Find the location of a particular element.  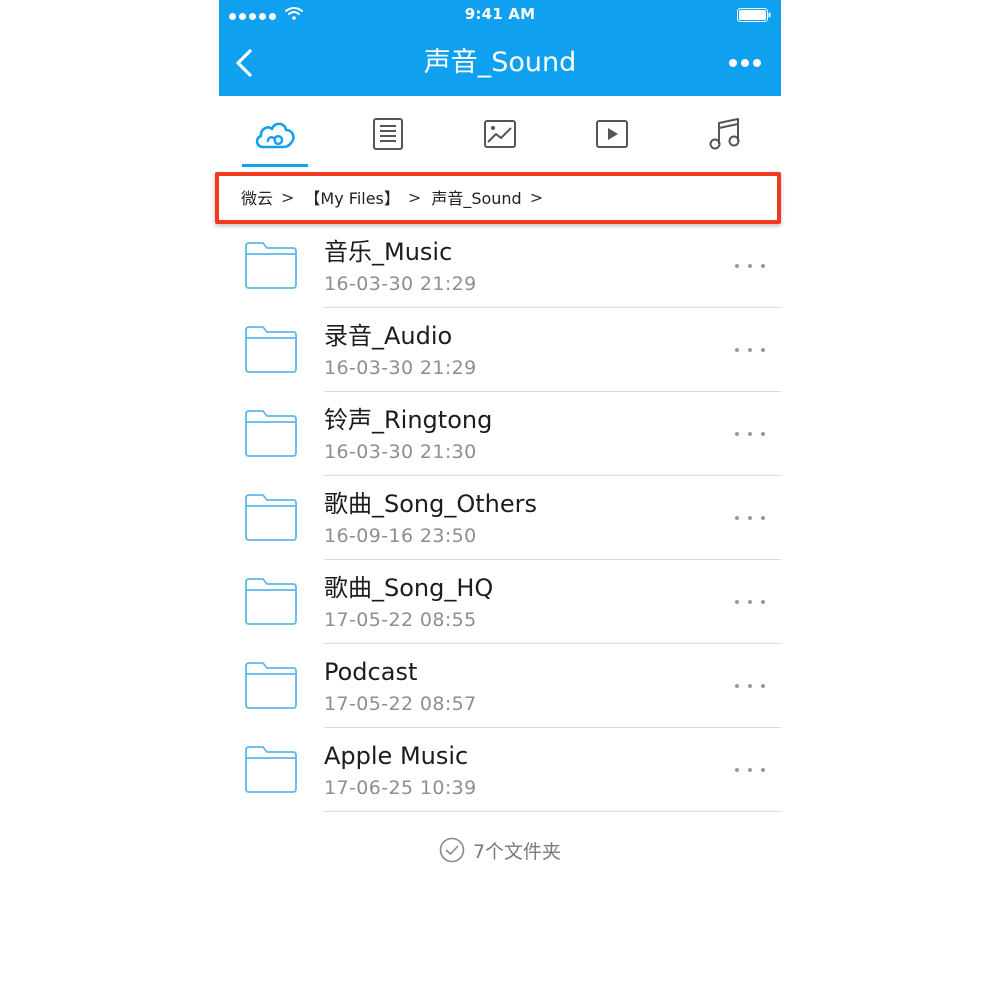

breadcrumb: 微云 > 【My Files】 > 声音_Sound > is located at coordinates (397, 197).